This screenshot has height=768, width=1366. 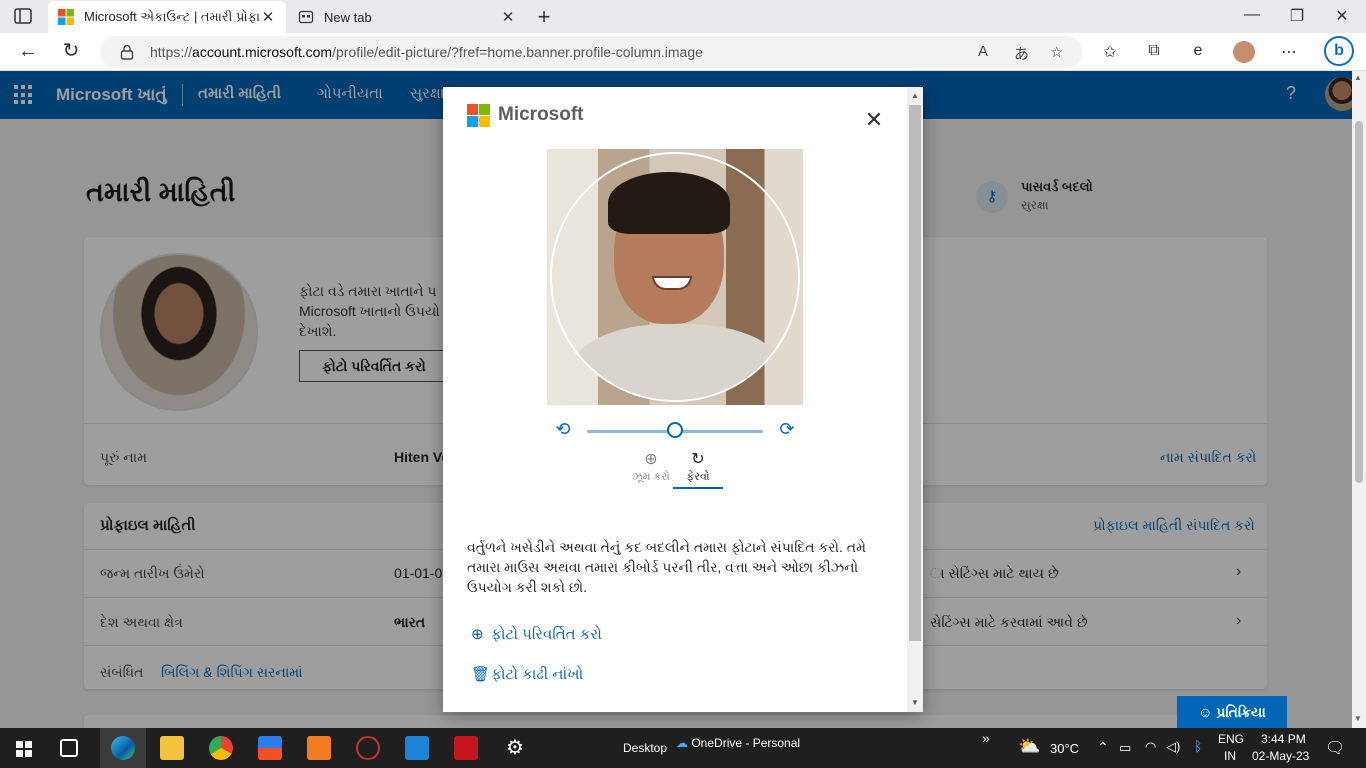 What do you see at coordinates (417, 748) in the screenshot?
I see `vscode-icon` at bounding box center [417, 748].